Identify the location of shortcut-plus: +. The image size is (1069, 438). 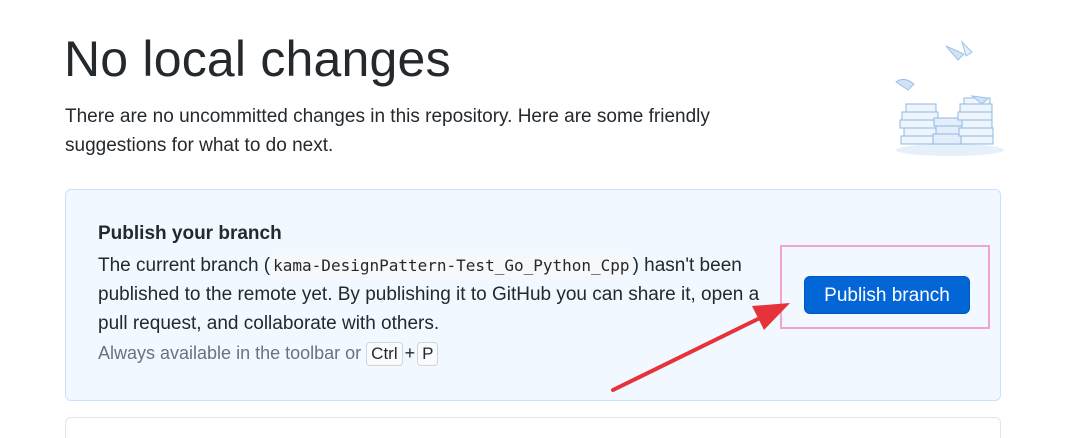
(410, 353).